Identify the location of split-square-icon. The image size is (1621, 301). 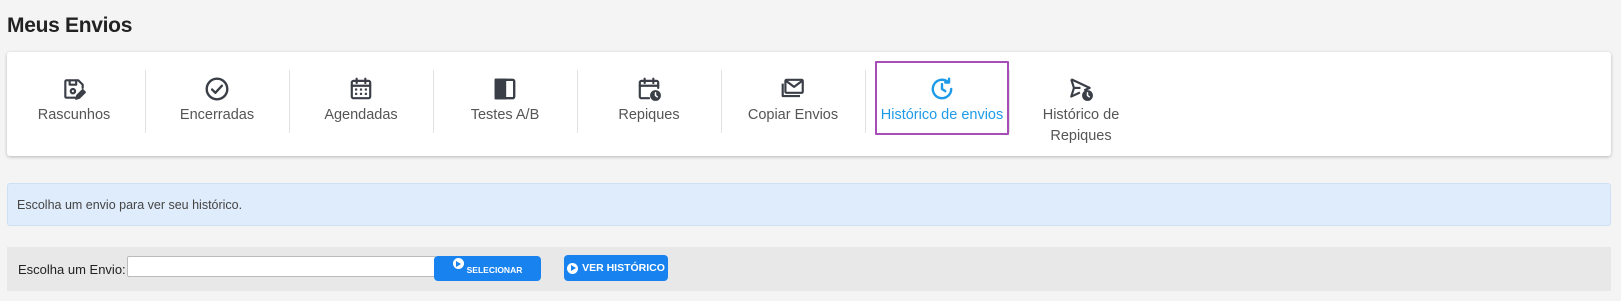
(505, 89).